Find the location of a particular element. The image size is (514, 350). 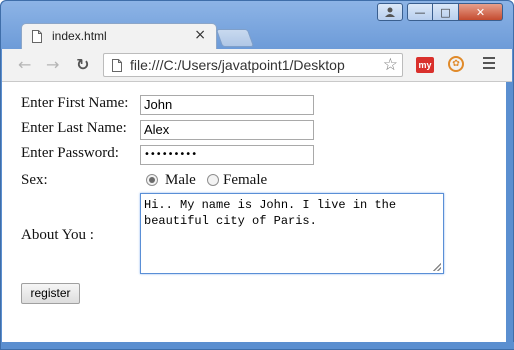

menu-hamburger-icon is located at coordinates (489, 63).